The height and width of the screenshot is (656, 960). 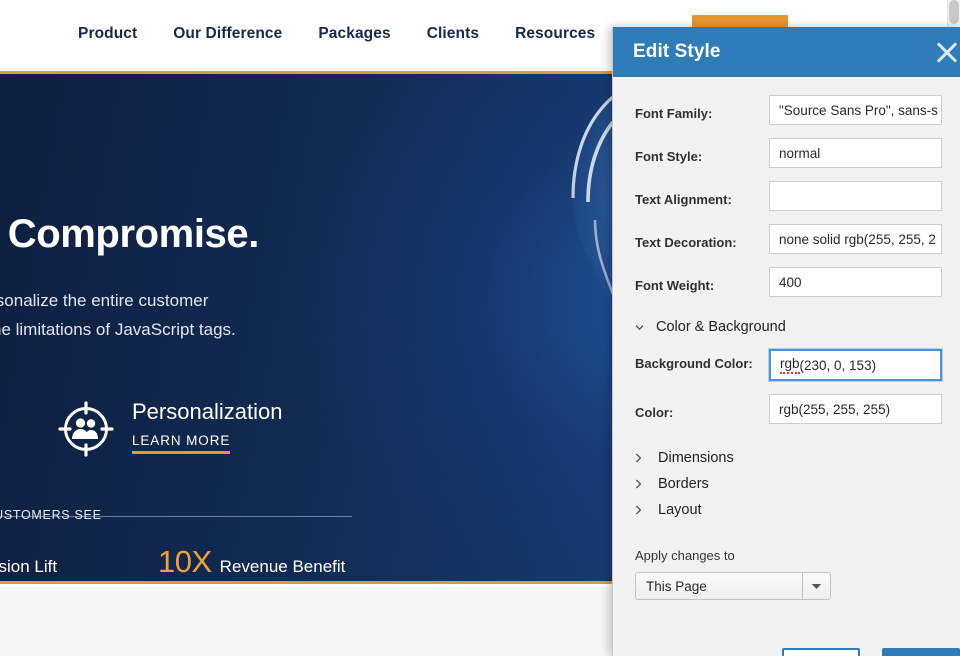 I want to click on field-text-alignment: Text Alignment:, so click(x=788, y=196).